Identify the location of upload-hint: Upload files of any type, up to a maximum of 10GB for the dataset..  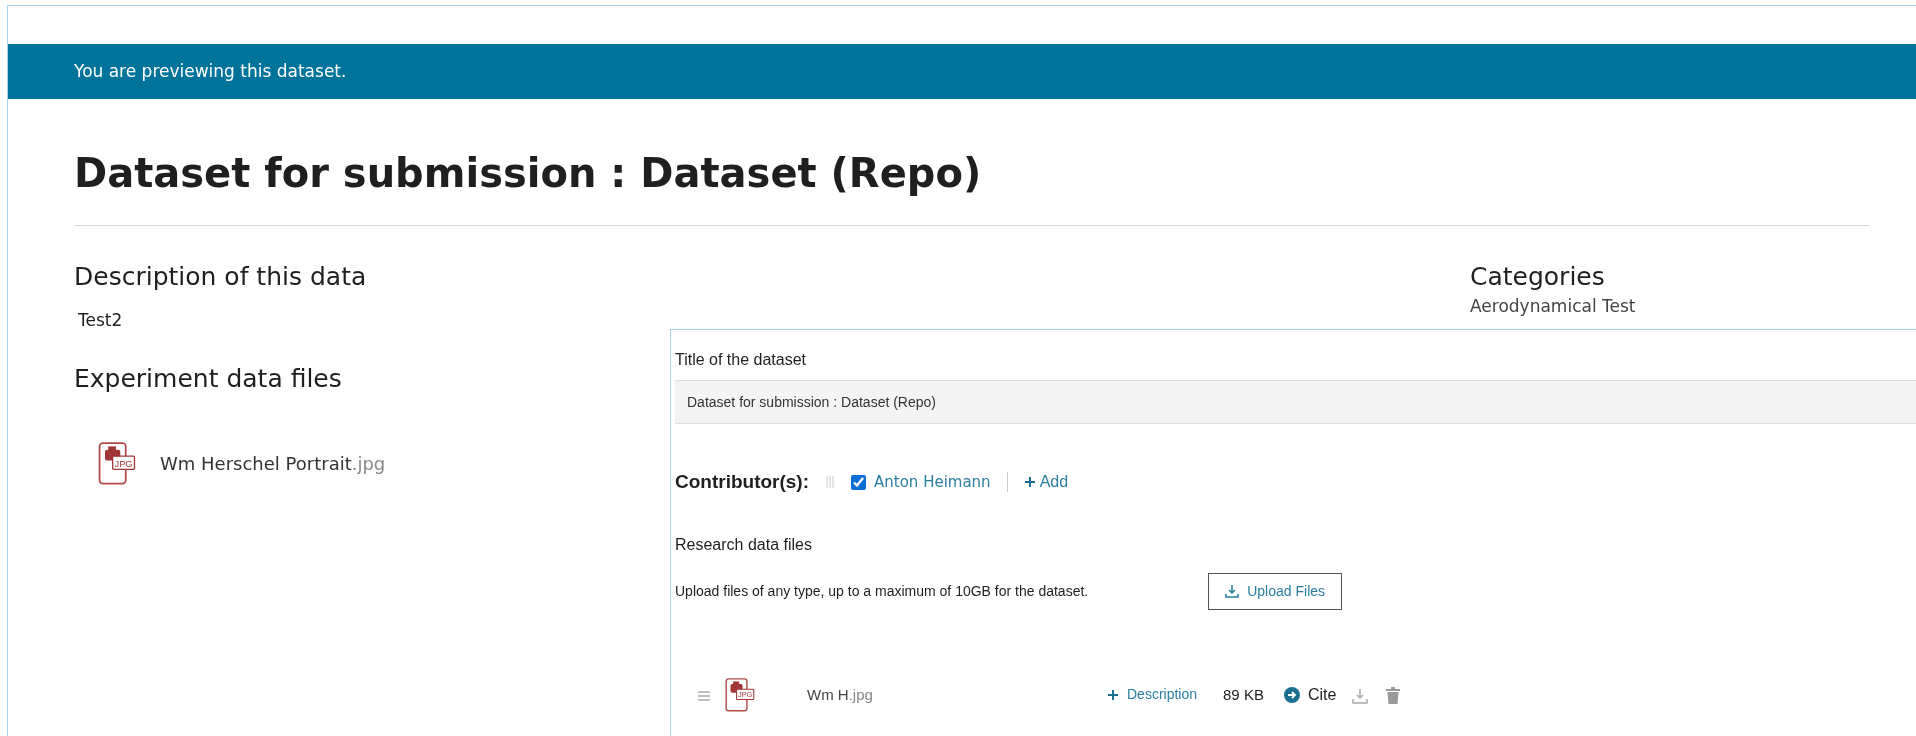
(882, 591).